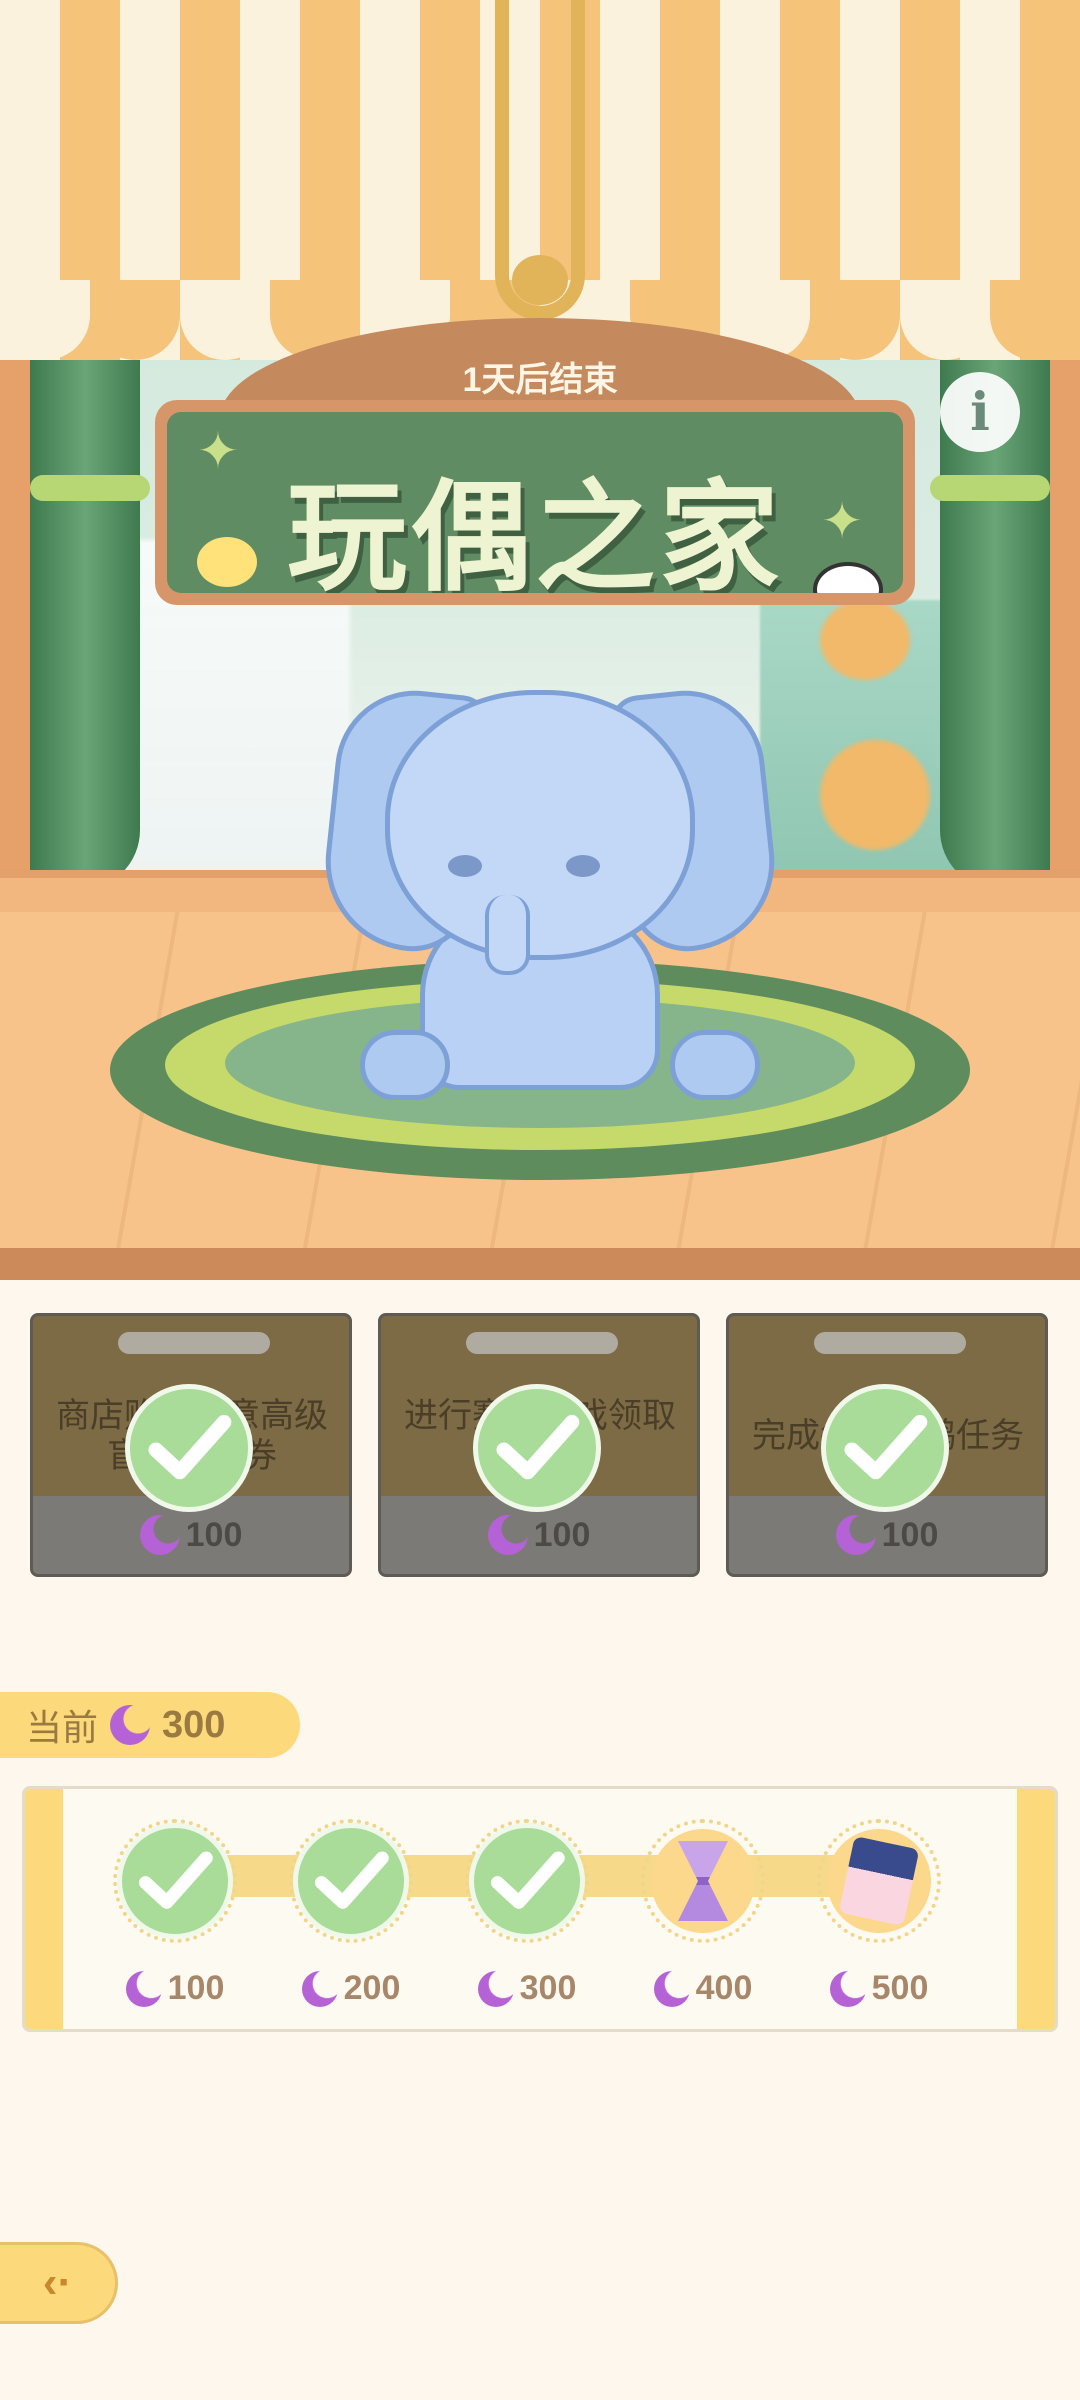 This screenshot has height=2400, width=1080. Describe the element at coordinates (990, 488) in the screenshot. I see `curtain-tie-right` at that location.